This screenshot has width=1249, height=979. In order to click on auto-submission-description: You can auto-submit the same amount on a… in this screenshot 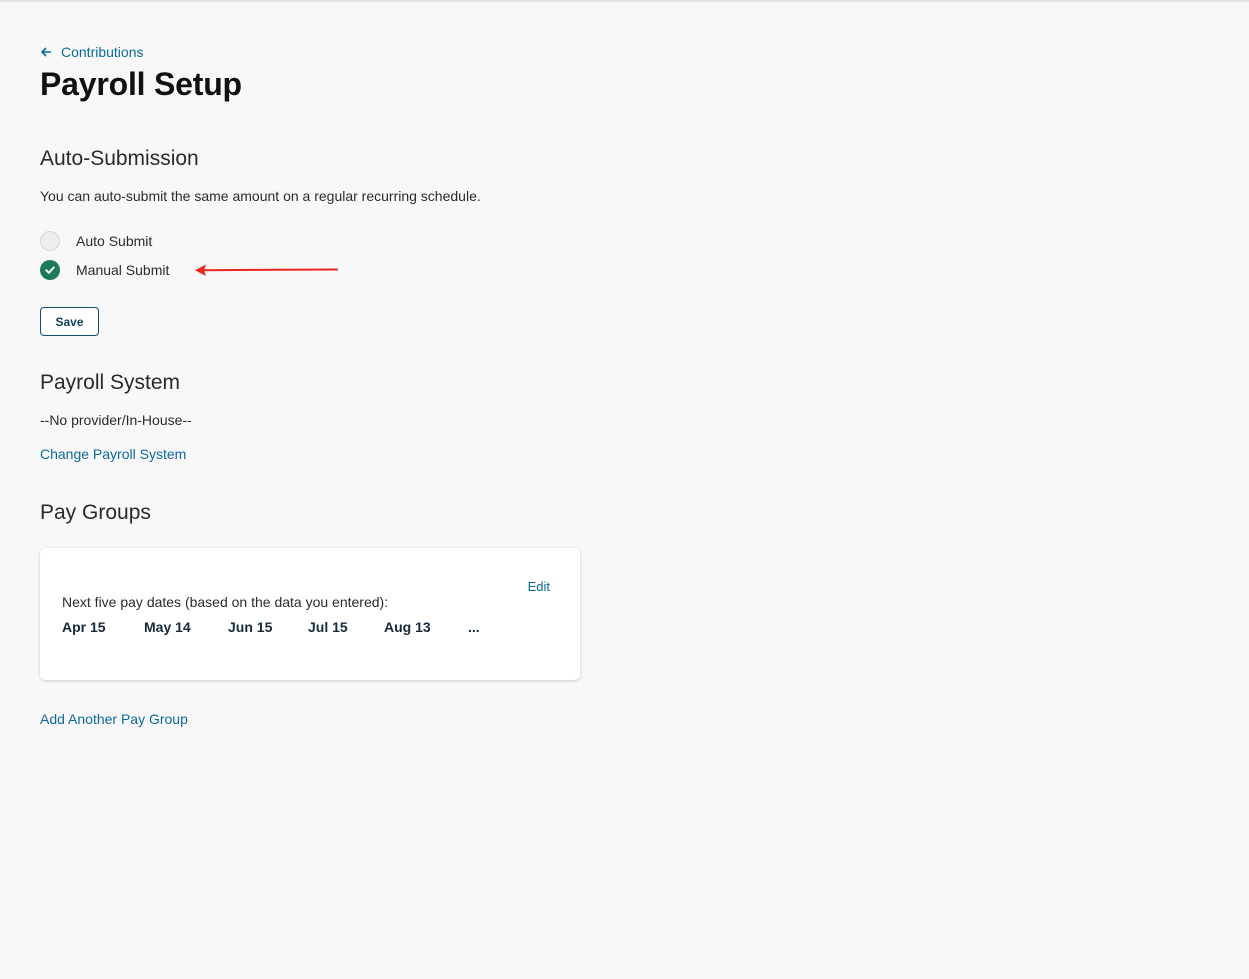, I will do `click(260, 196)`.